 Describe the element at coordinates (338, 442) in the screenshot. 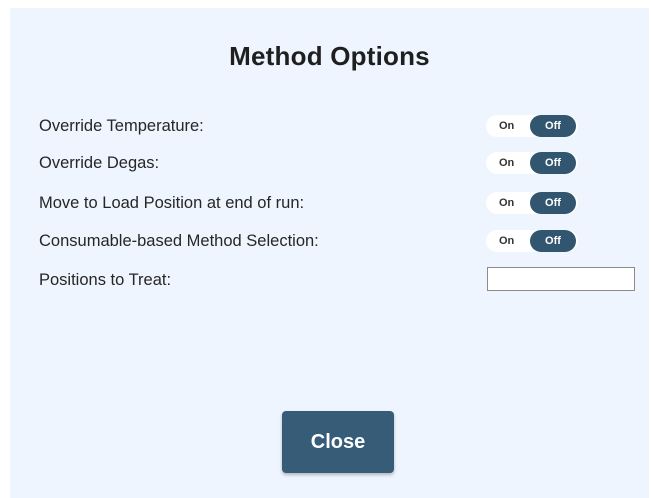

I see `close-button: Close` at that location.